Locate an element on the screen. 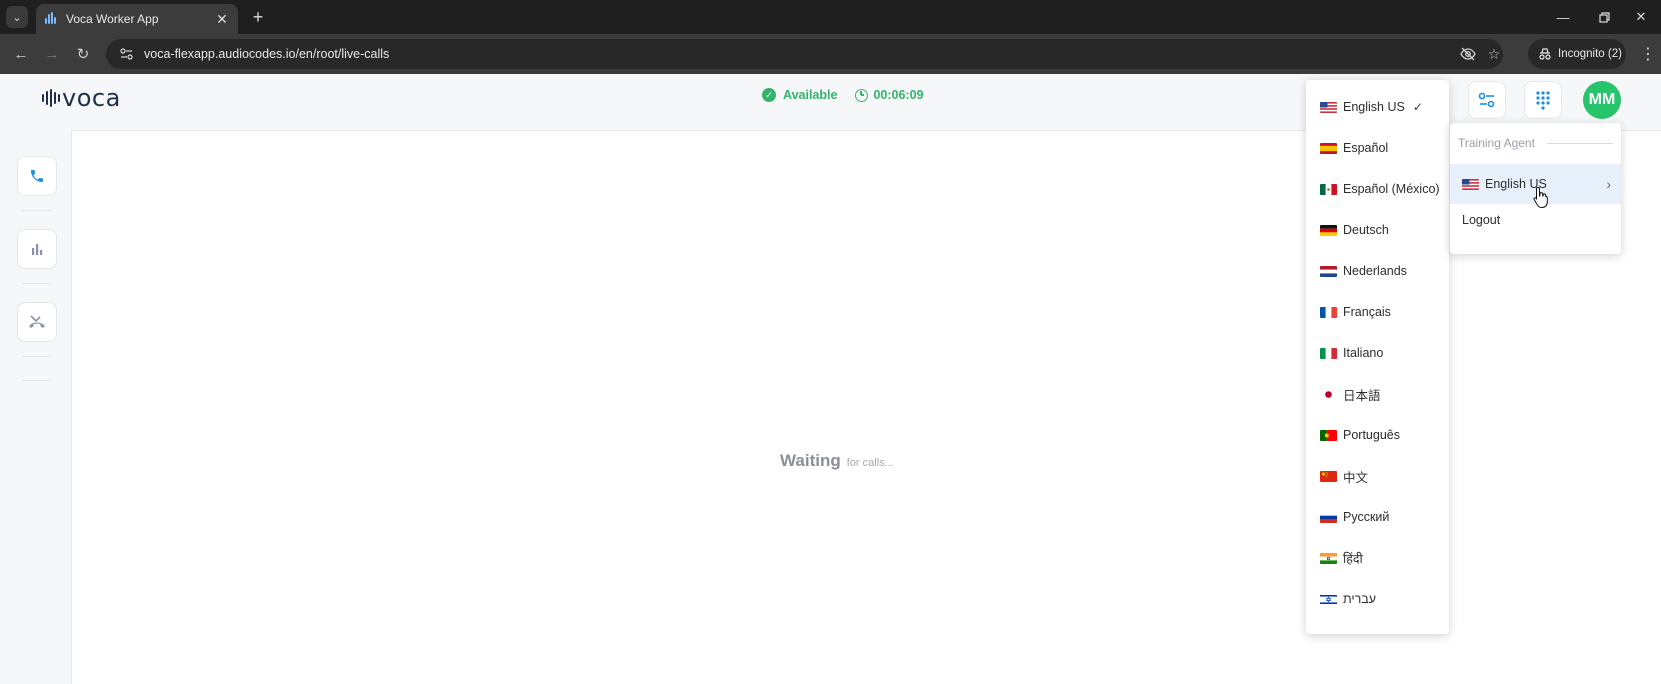 The width and height of the screenshot is (1661, 684). dialpad-icon is located at coordinates (1543, 100).